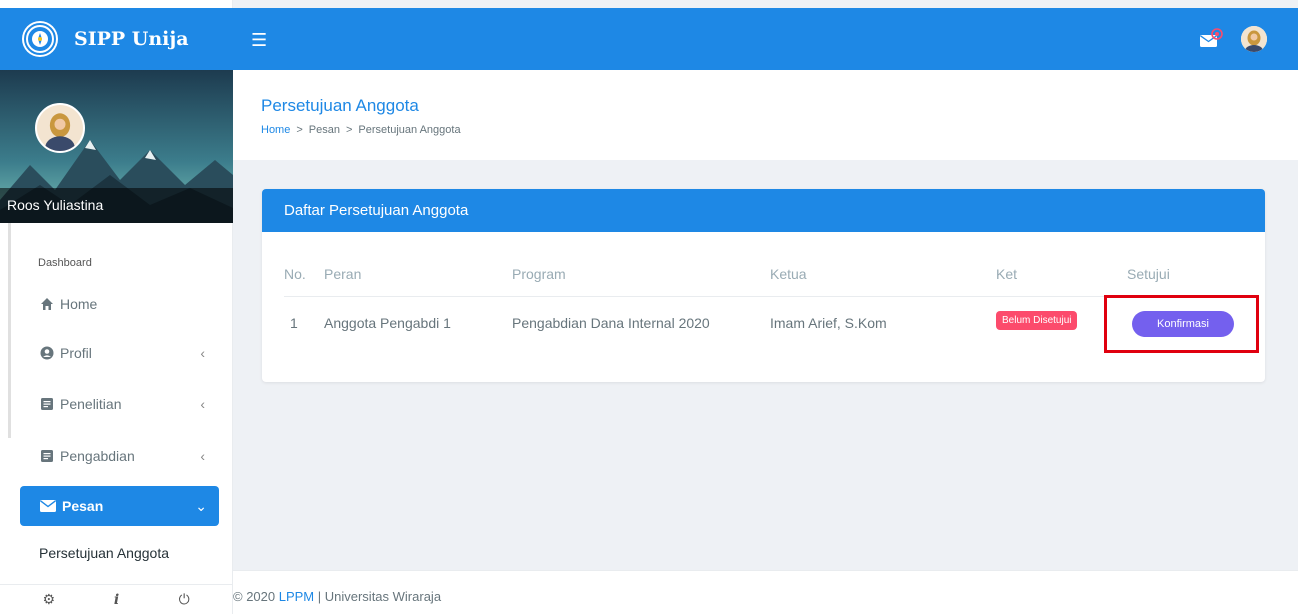 The width and height of the screenshot is (1298, 614). Describe the element at coordinates (1148, 274) in the screenshot. I see `column-header-setujui: Setujui` at that location.